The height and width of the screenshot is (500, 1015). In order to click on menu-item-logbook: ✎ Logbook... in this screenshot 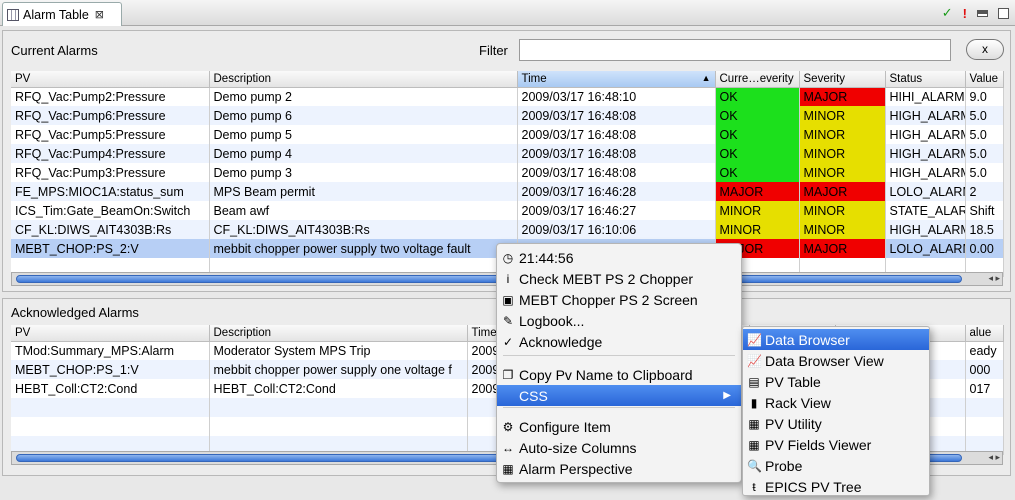, I will do `click(619, 320)`.